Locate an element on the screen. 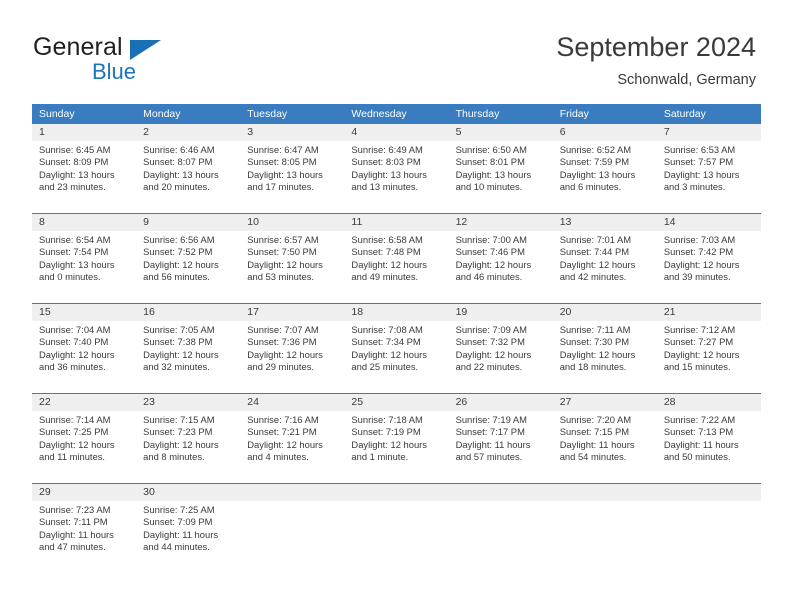 Image resolution: width=792 pixels, height=612 pixels. day-number: 15 is located at coordinates (84, 312).